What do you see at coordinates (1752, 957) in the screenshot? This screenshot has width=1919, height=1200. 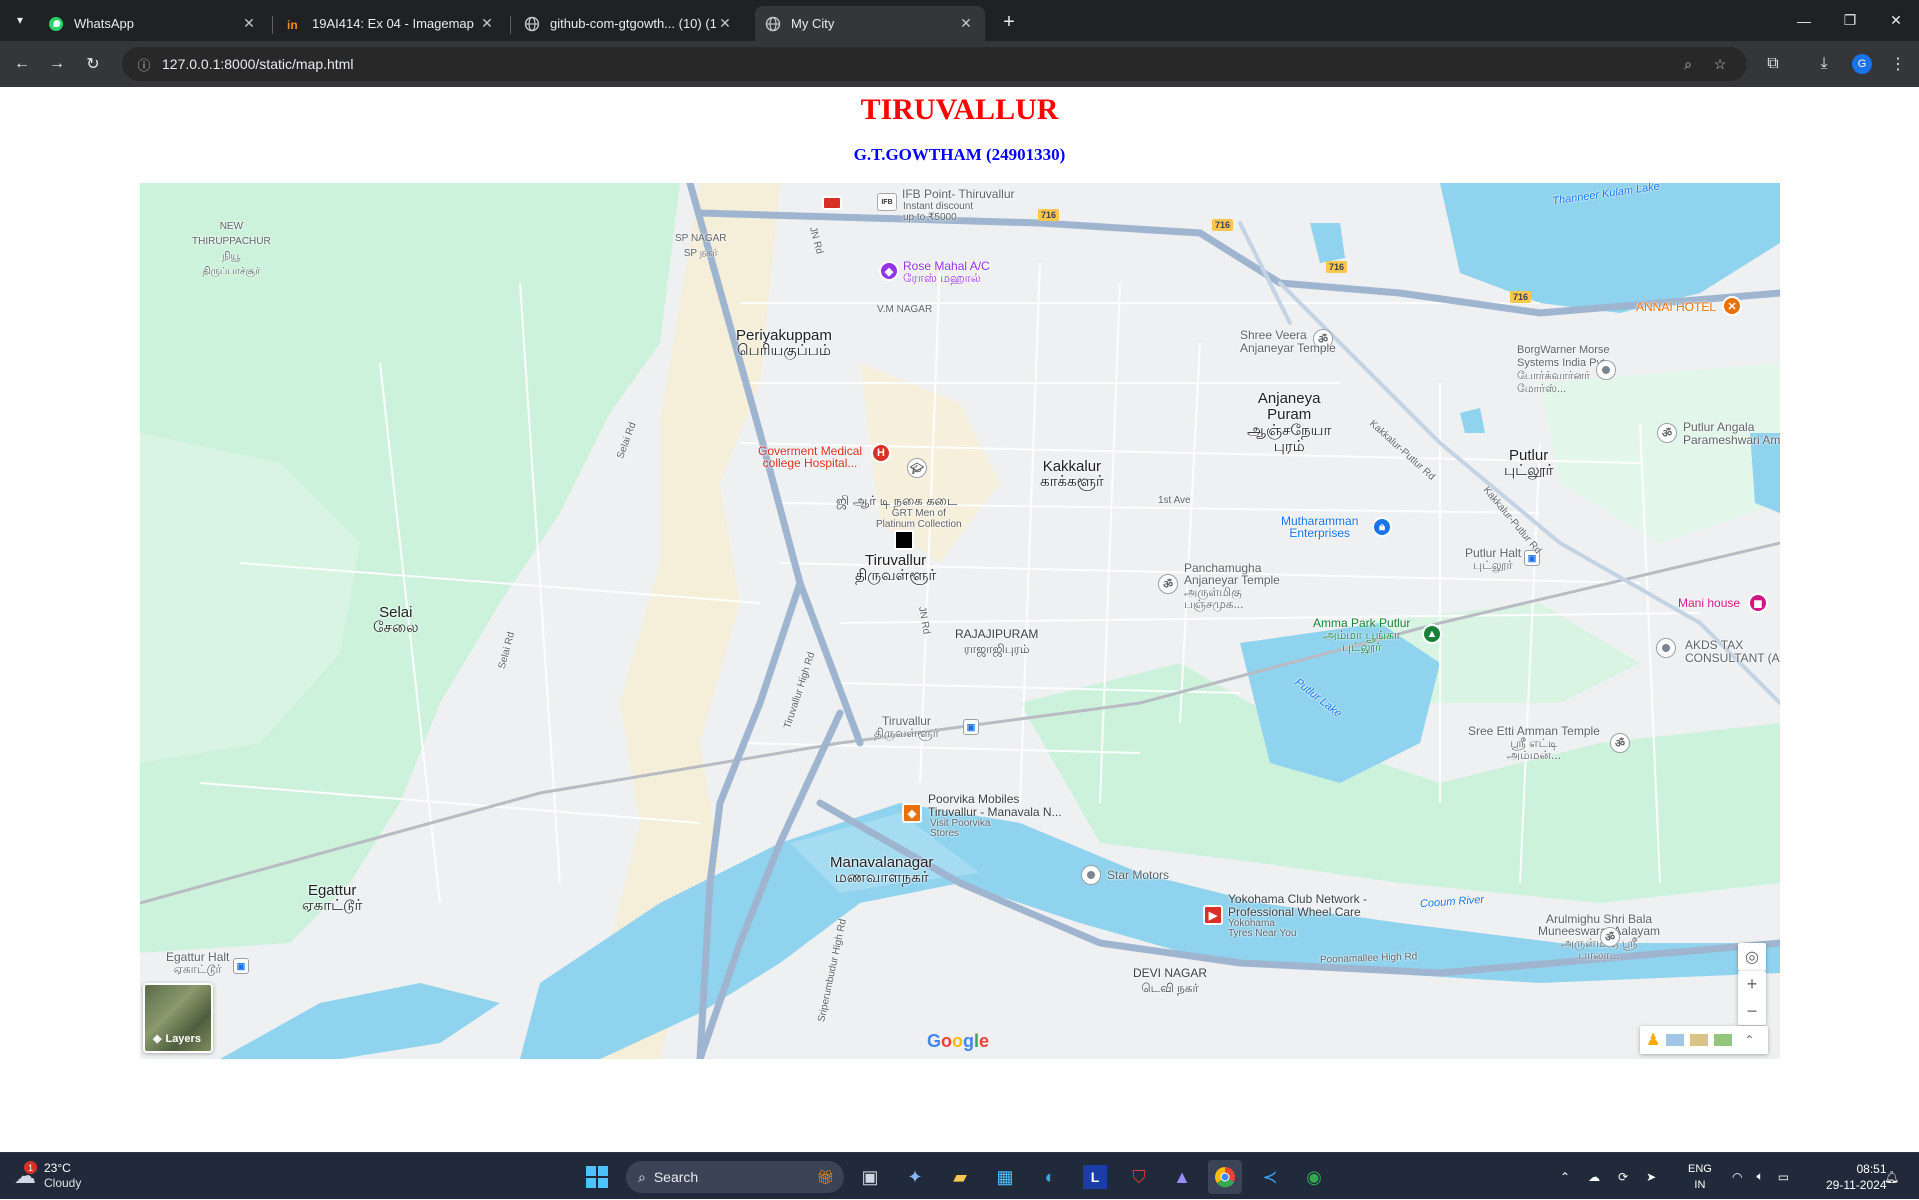 I see `my-location-button: ◎` at bounding box center [1752, 957].